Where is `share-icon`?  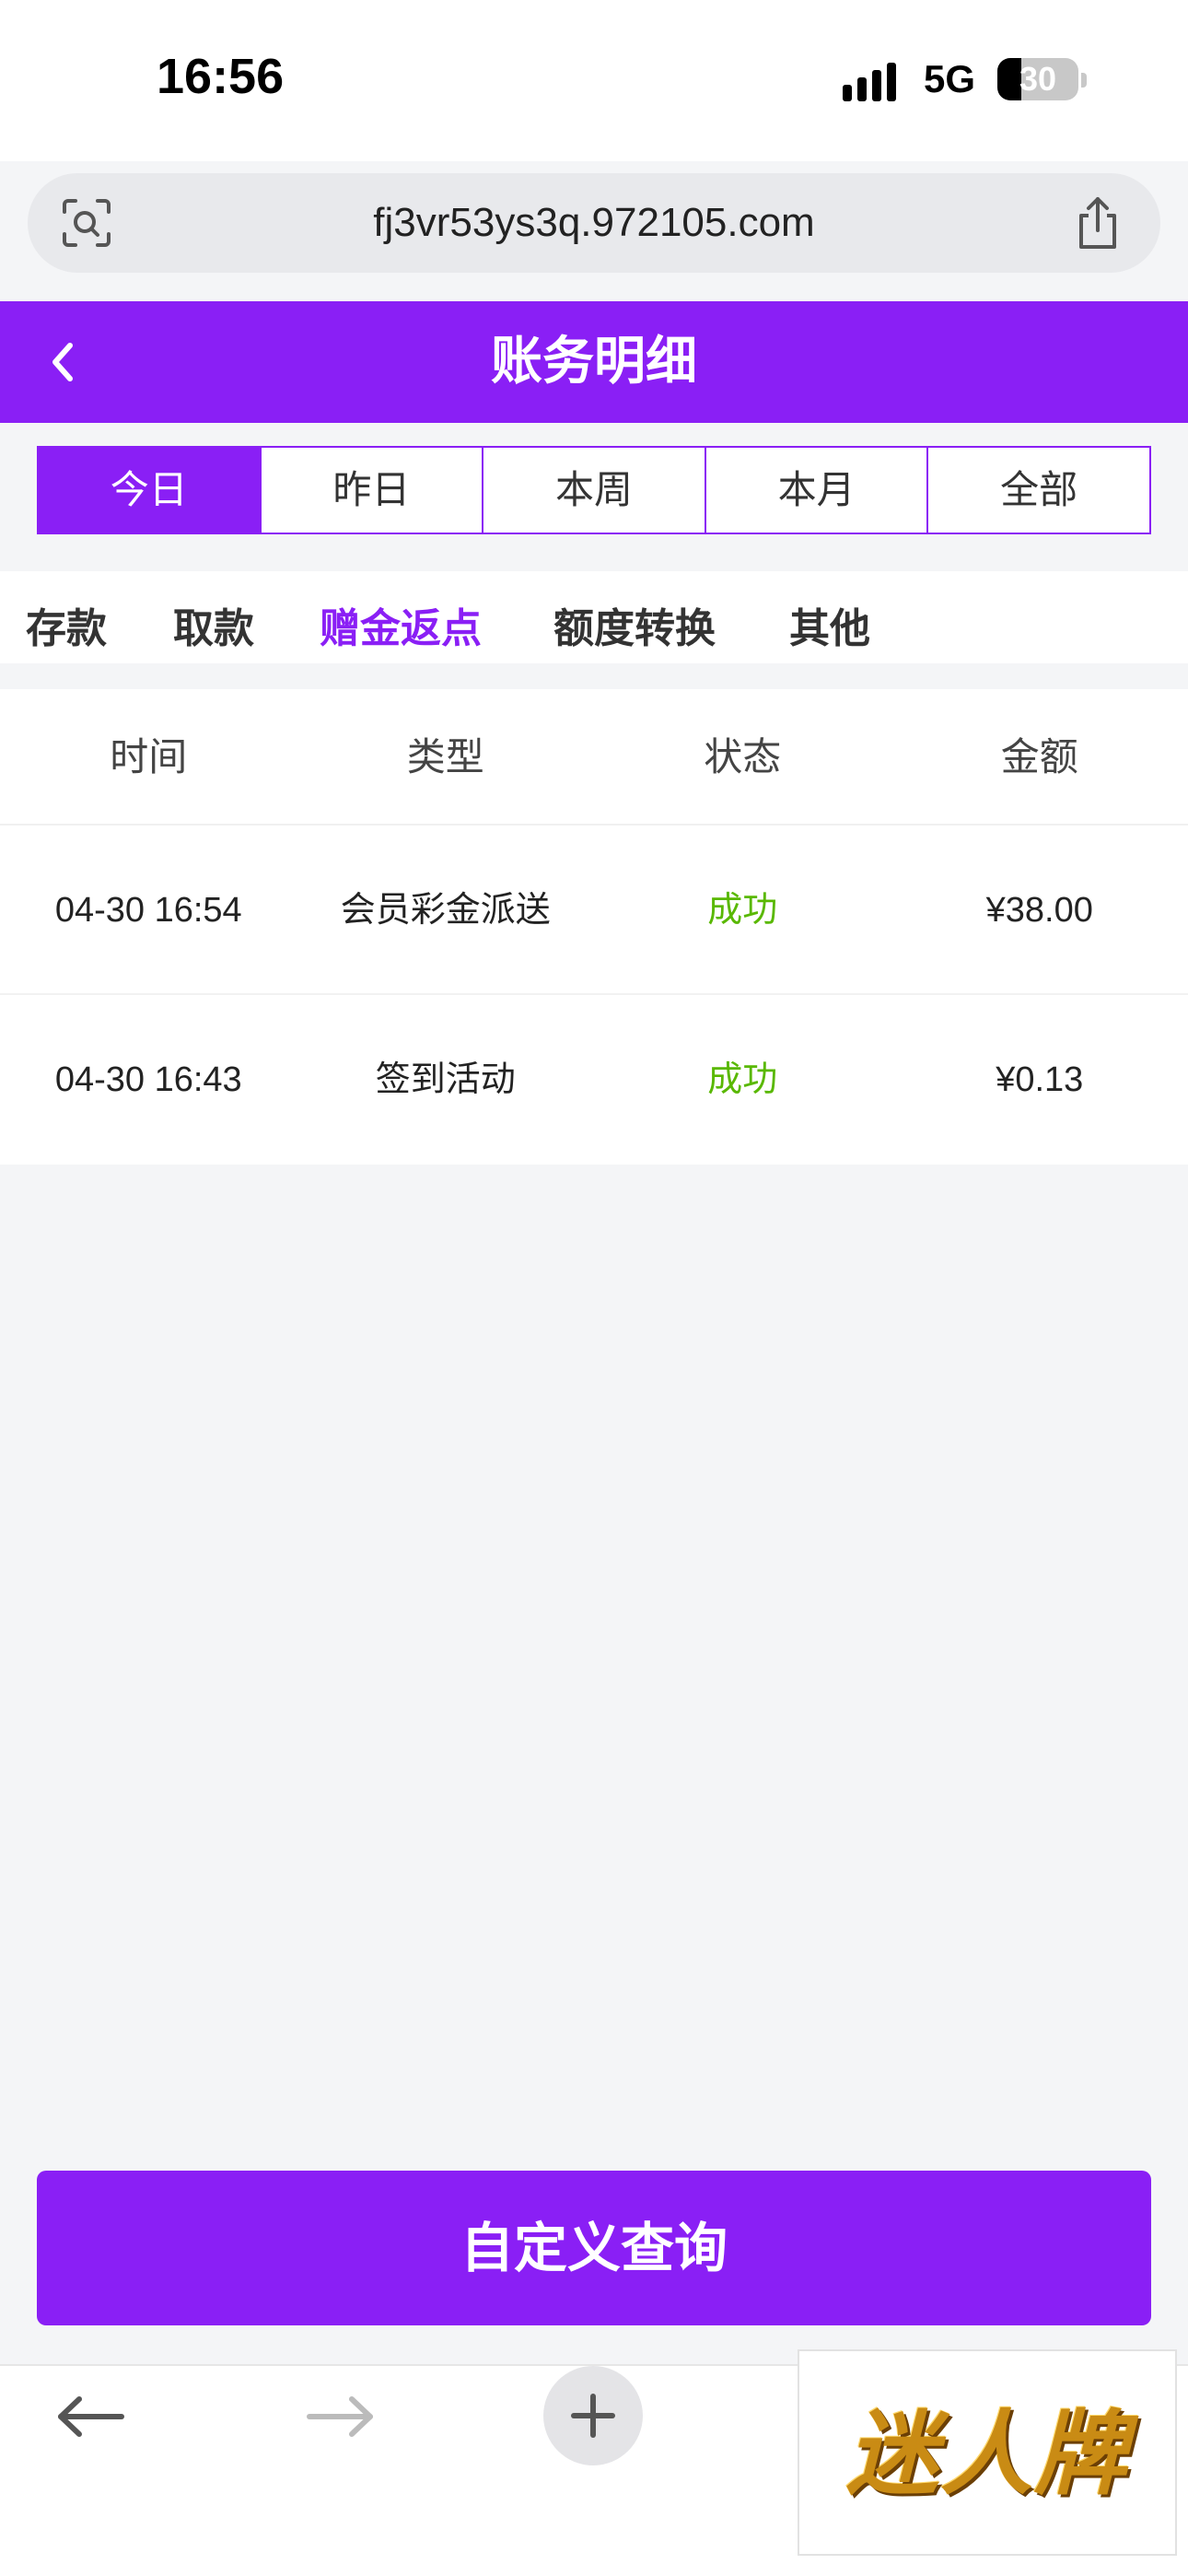
share-icon is located at coordinates (1098, 223).